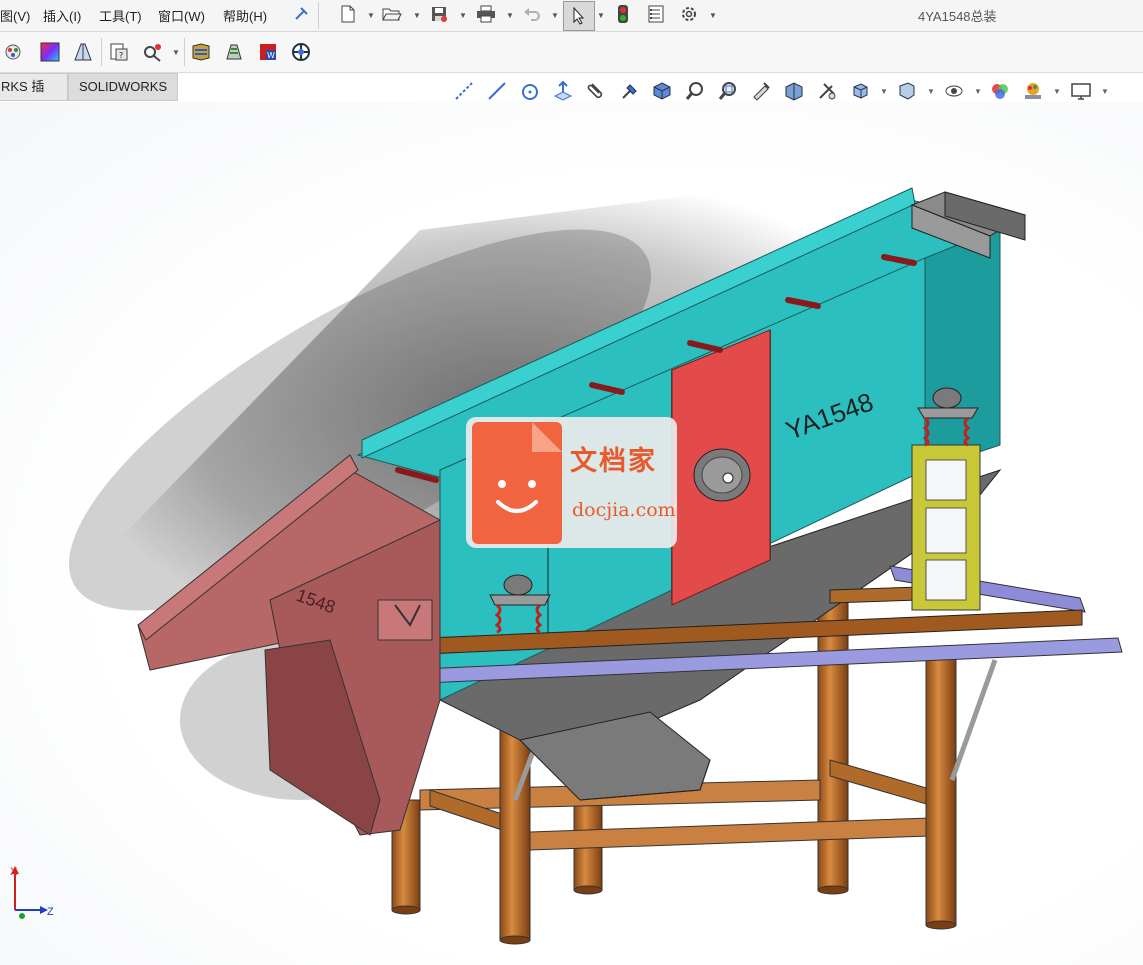  Describe the element at coordinates (624, 510) in the screenshot. I see `watermark-en: docjia.com` at that location.